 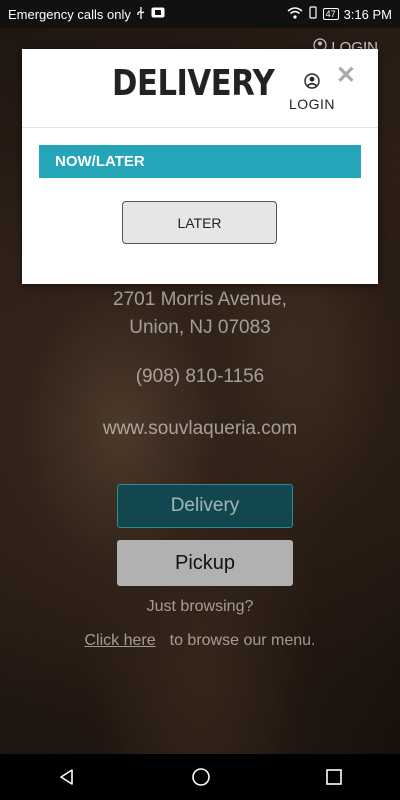 I want to click on home-icon, so click(x=201, y=777).